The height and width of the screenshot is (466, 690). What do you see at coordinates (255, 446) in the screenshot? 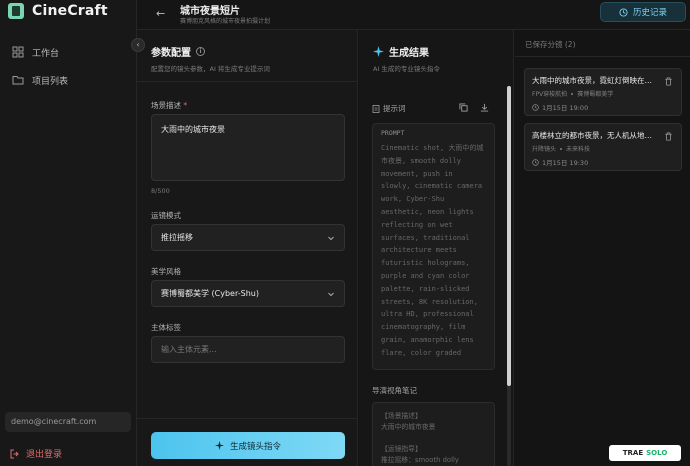
I see `generate-label: 生成镜头指令` at bounding box center [255, 446].